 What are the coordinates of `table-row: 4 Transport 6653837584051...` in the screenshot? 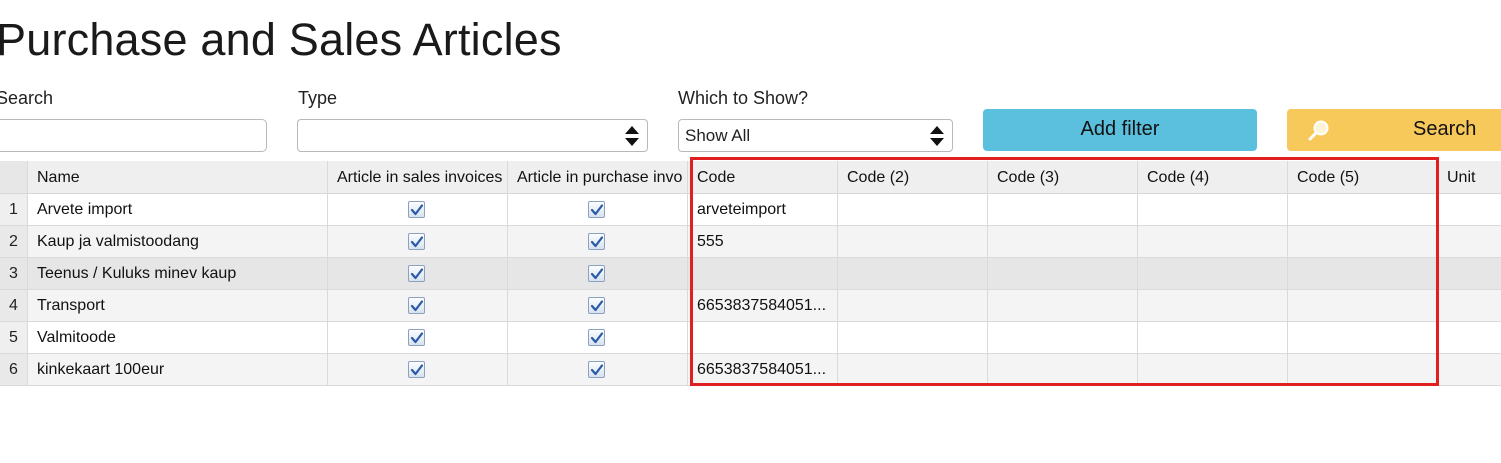 It's located at (750, 306).